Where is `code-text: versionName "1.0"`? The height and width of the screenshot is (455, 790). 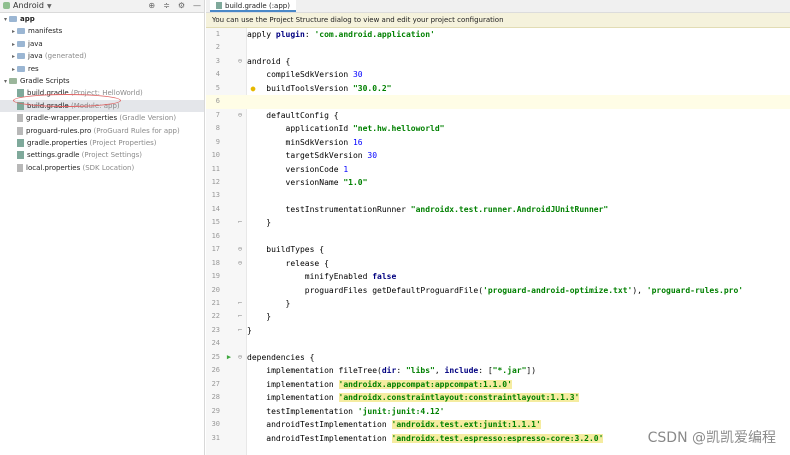
code-text: versionName "1.0" is located at coordinates (307, 182).